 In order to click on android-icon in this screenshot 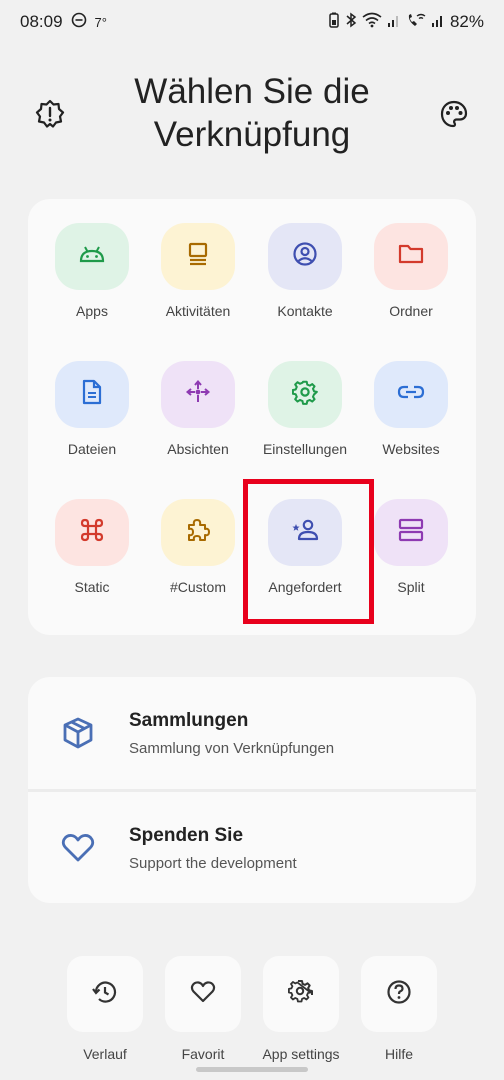, I will do `click(92, 256)`.